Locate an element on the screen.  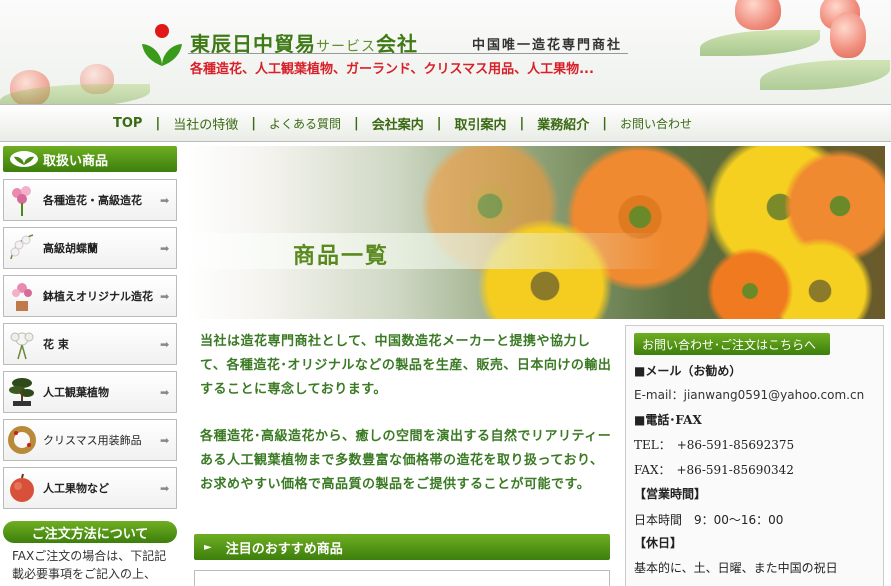
sidebar-title: 取扱い商品 is located at coordinates (90, 159).